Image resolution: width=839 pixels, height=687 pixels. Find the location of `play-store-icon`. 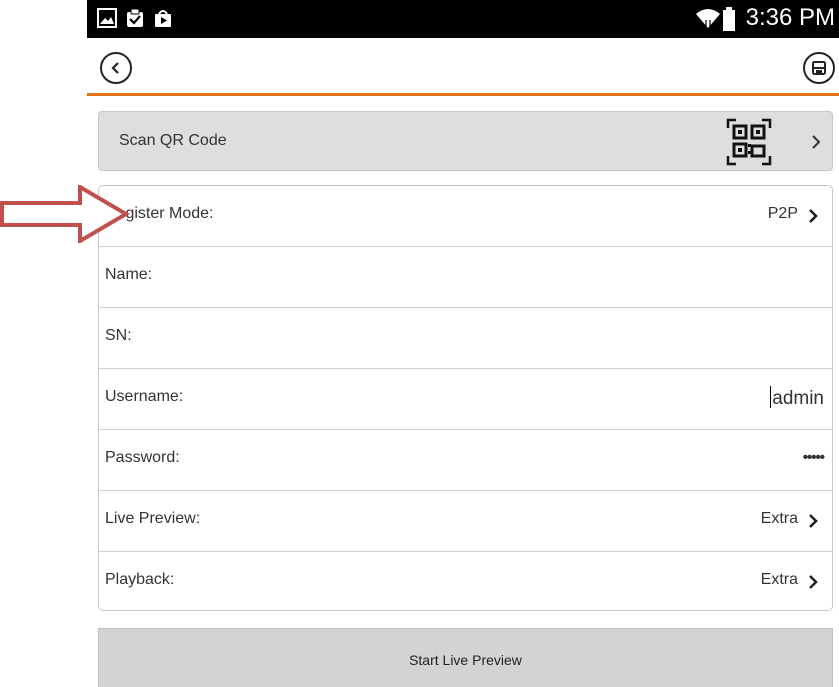

play-store-icon is located at coordinates (163, 18).